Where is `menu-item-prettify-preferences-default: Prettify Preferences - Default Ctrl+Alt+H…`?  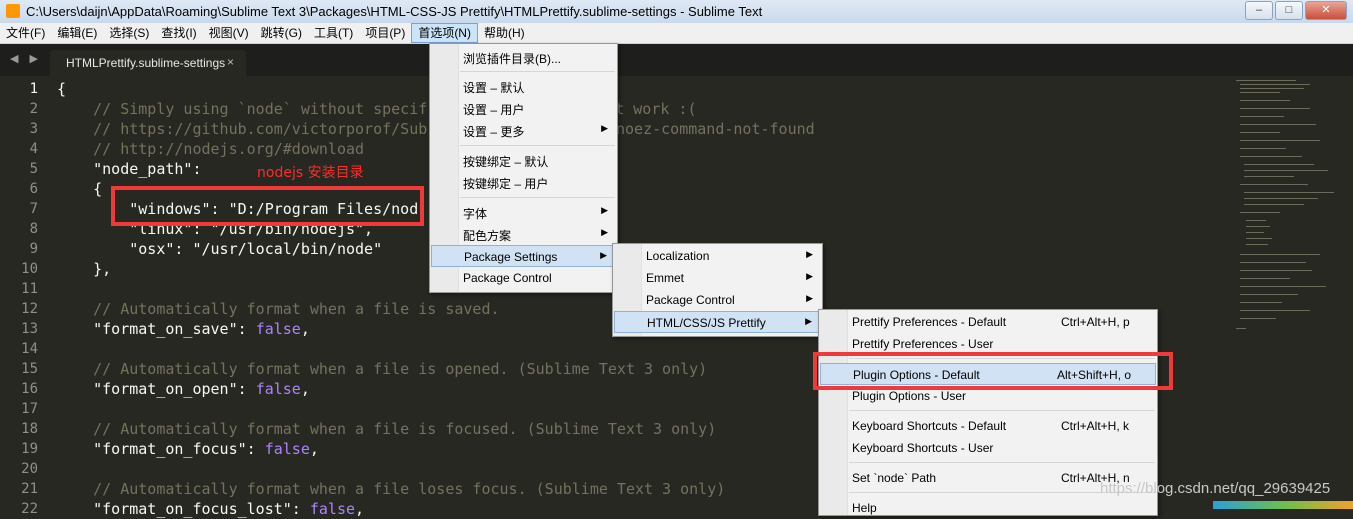 menu-item-prettify-preferences-default: Prettify Preferences - Default Ctrl+Alt+H… is located at coordinates (988, 322).